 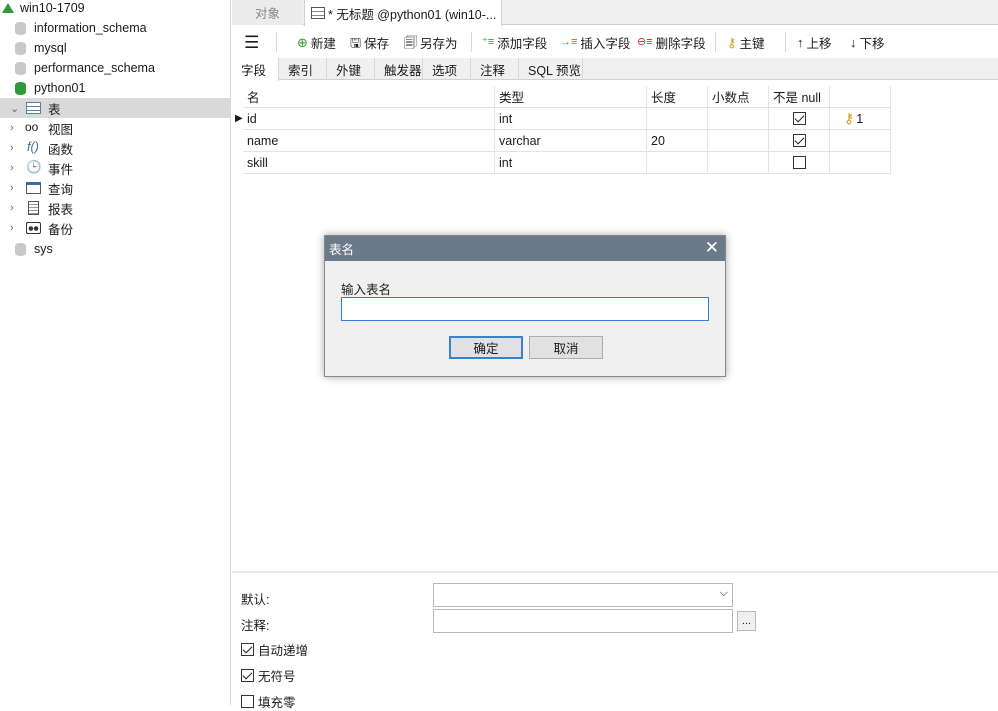 What do you see at coordinates (50, 48) in the screenshot?
I see `db-label: mysql` at bounding box center [50, 48].